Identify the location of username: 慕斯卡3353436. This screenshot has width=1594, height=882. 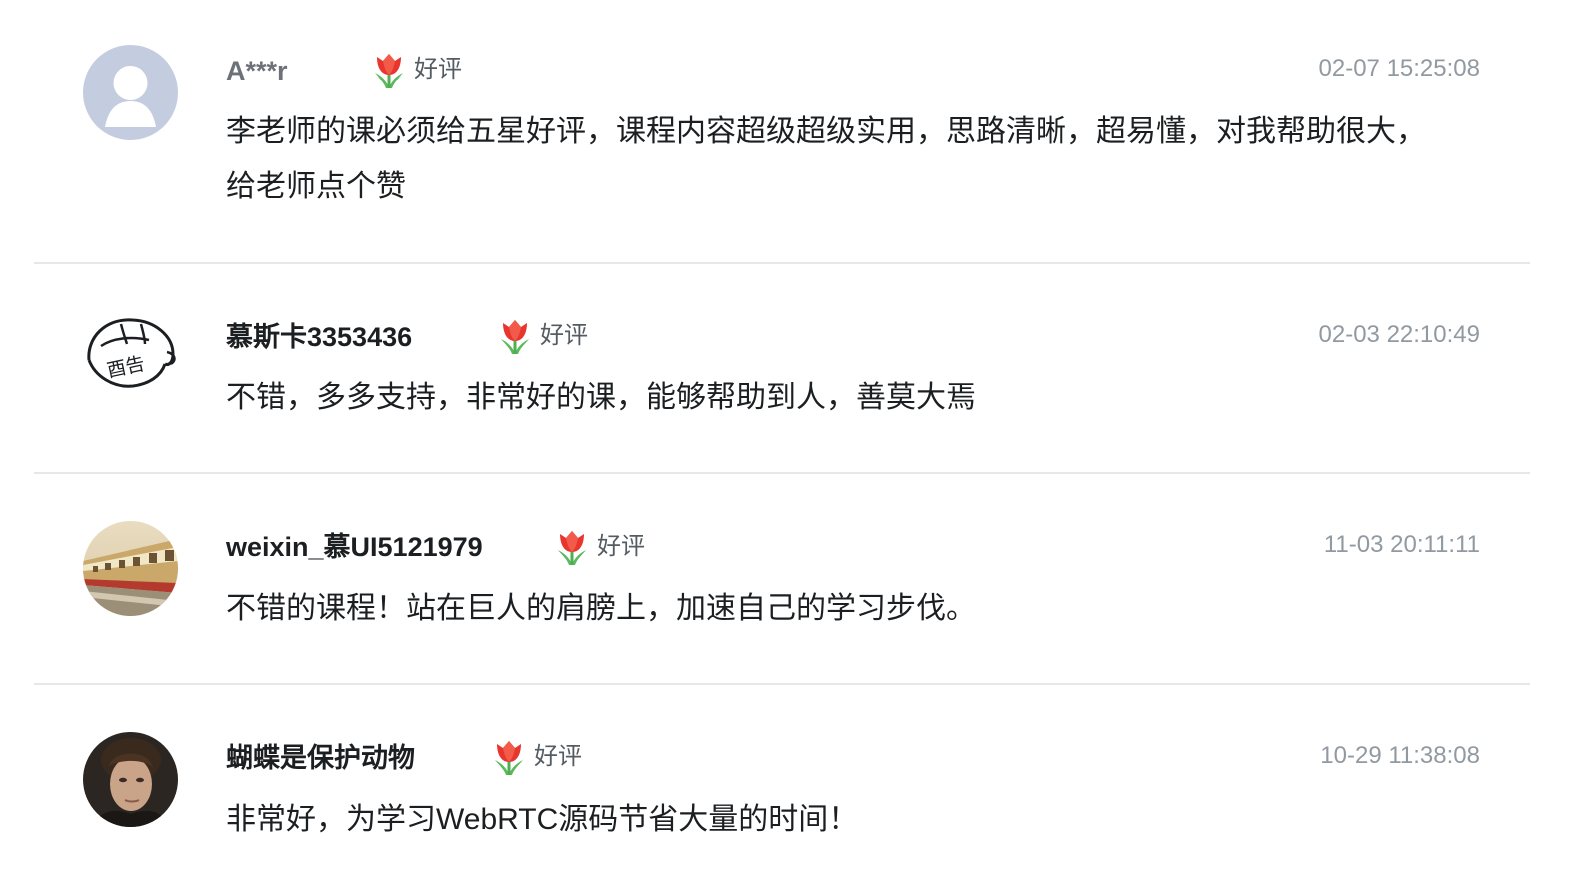
(319, 337).